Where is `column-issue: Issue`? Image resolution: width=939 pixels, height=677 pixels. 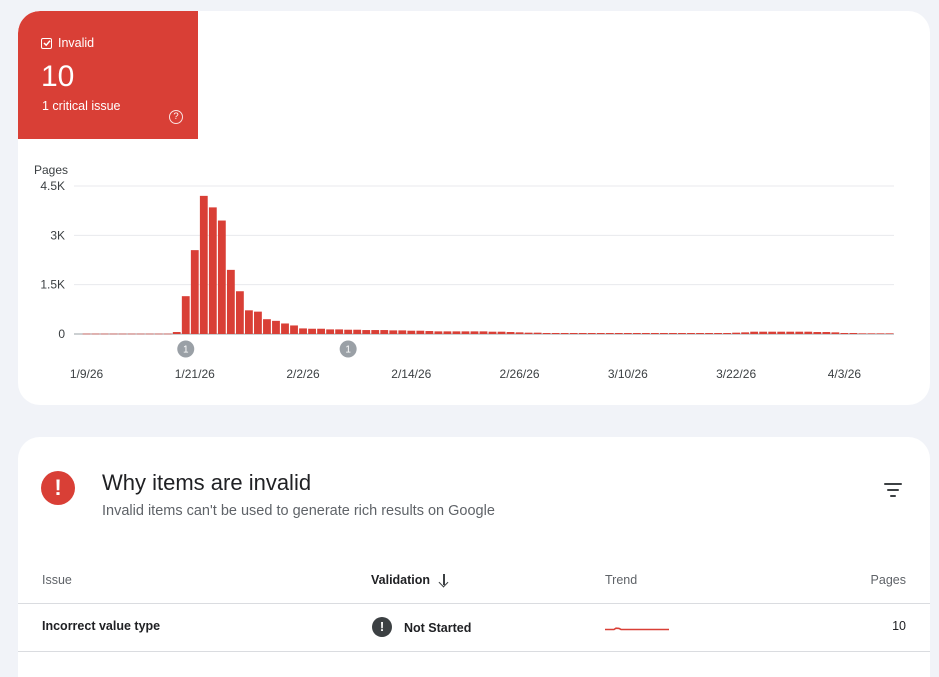
column-issue: Issue is located at coordinates (57, 580).